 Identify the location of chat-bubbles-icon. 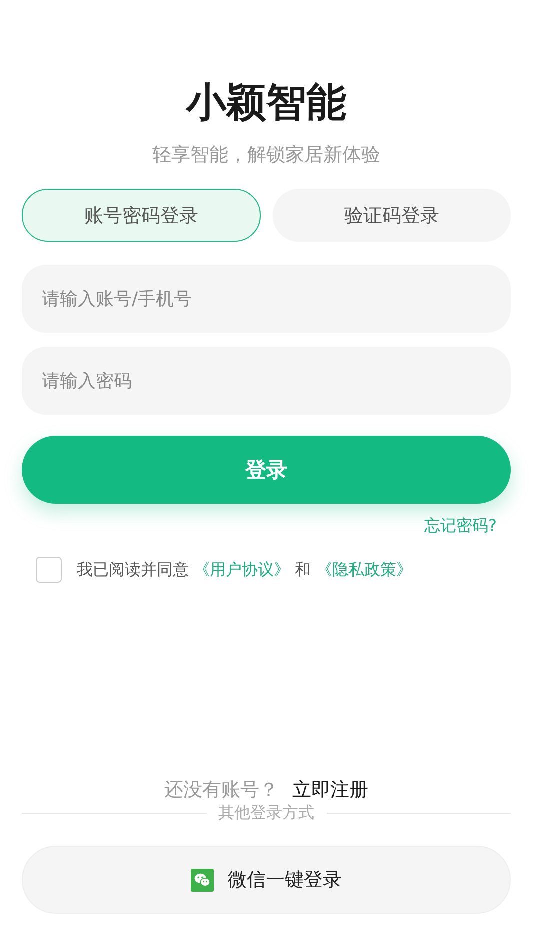
(202, 880).